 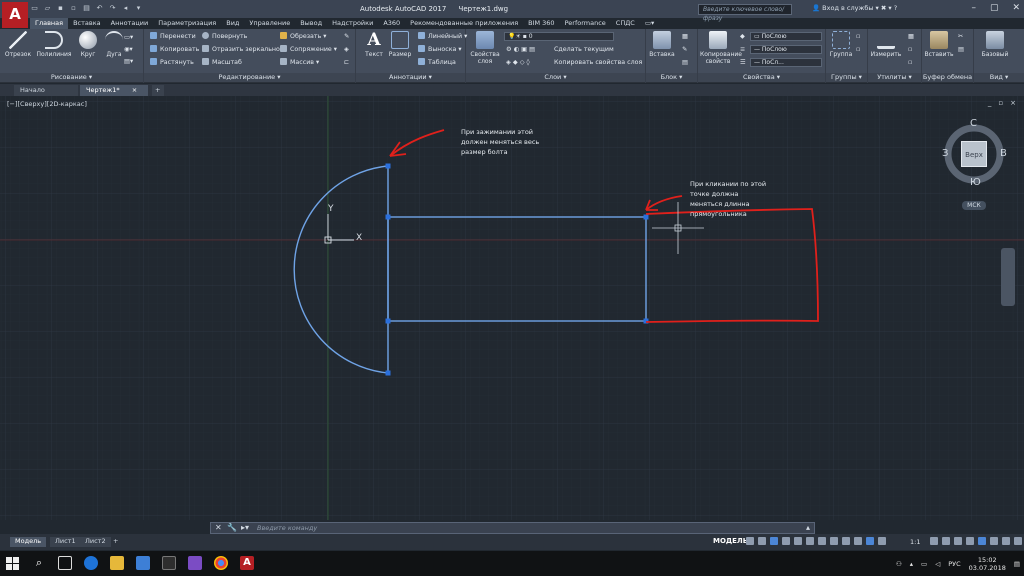 What do you see at coordinates (1008, 277) in the screenshot?
I see `navigation-bar` at bounding box center [1008, 277].